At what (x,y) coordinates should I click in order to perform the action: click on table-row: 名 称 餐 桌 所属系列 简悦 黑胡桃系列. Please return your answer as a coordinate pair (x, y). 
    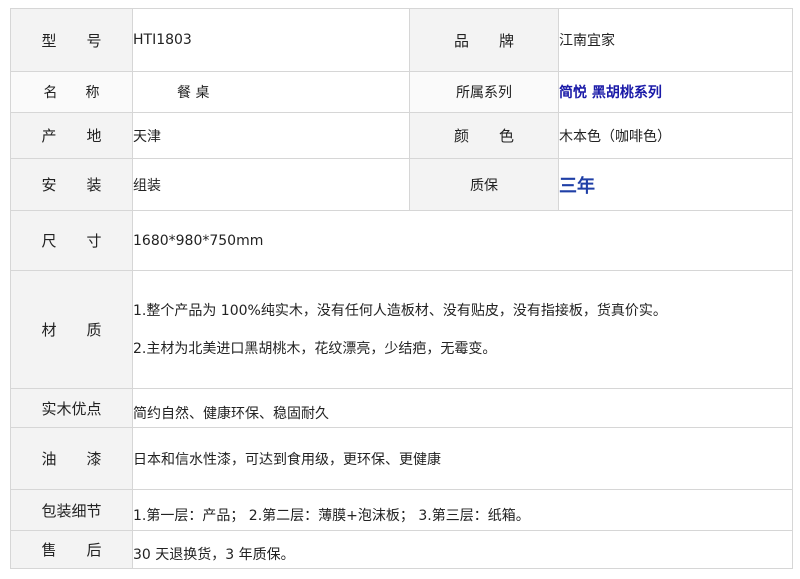
    Looking at the image, I should click on (401, 92).